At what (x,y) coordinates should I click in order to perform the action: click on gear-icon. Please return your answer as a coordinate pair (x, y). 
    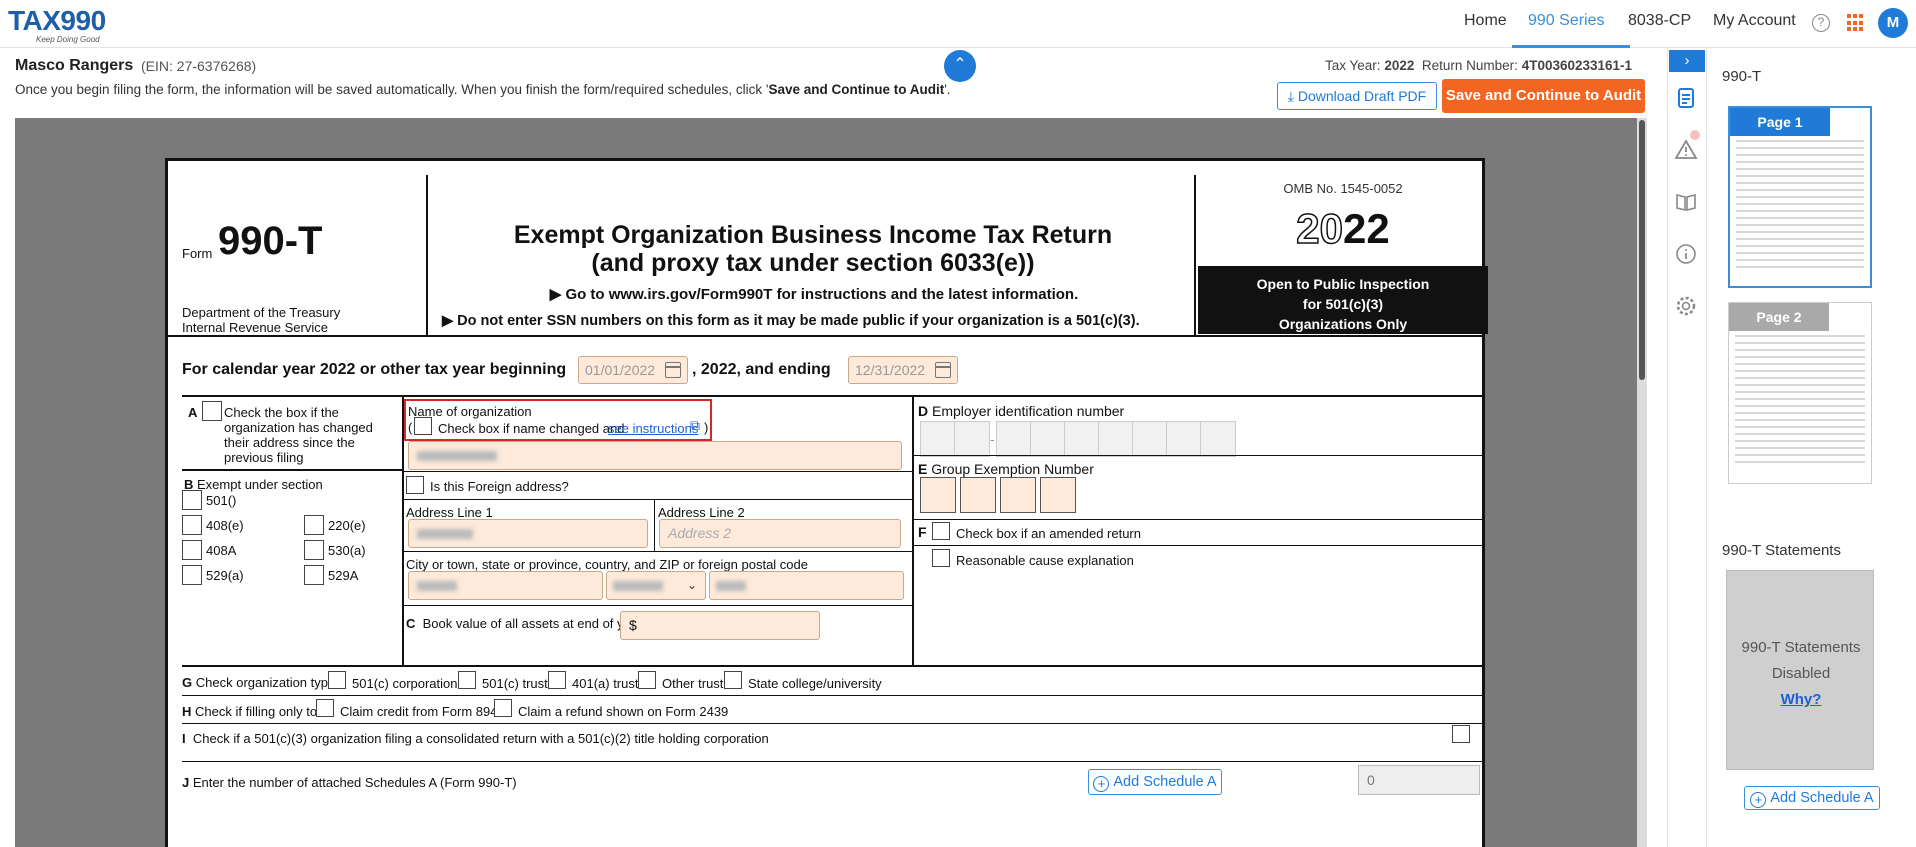
    Looking at the image, I should click on (1686, 306).